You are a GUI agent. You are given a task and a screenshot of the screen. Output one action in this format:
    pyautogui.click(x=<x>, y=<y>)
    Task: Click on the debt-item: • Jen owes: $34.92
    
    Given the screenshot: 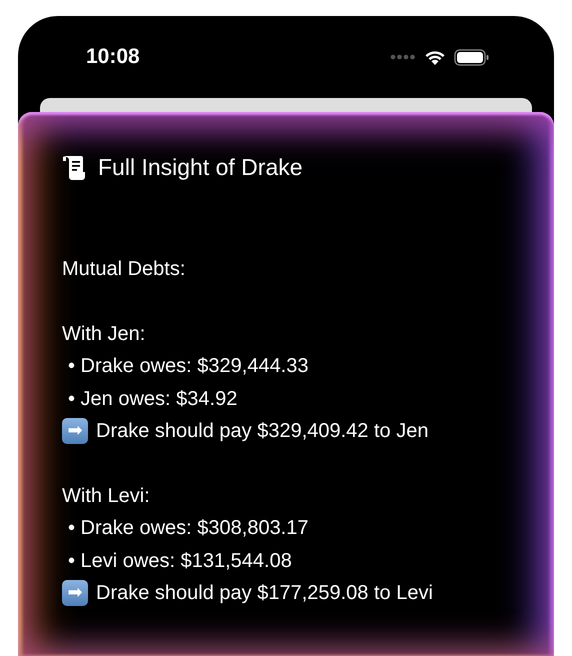 What is the action you would take?
    pyautogui.click(x=152, y=399)
    